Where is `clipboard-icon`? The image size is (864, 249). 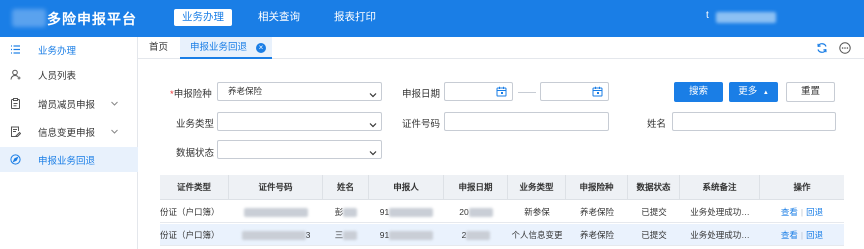
clipboard-icon is located at coordinates (15, 103).